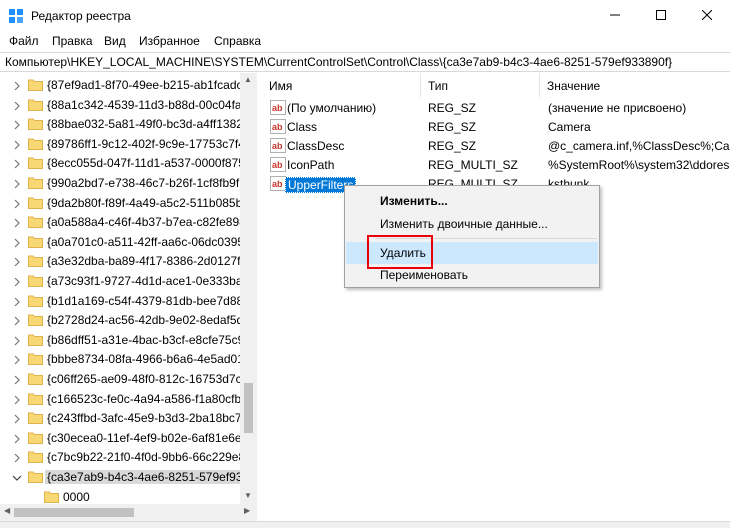 Image resolution: width=730 pixels, height=528 pixels. I want to click on tree-item: {c243ffbd-3afc-45e9-b3d3-2ba18bc7, so click(121, 418).